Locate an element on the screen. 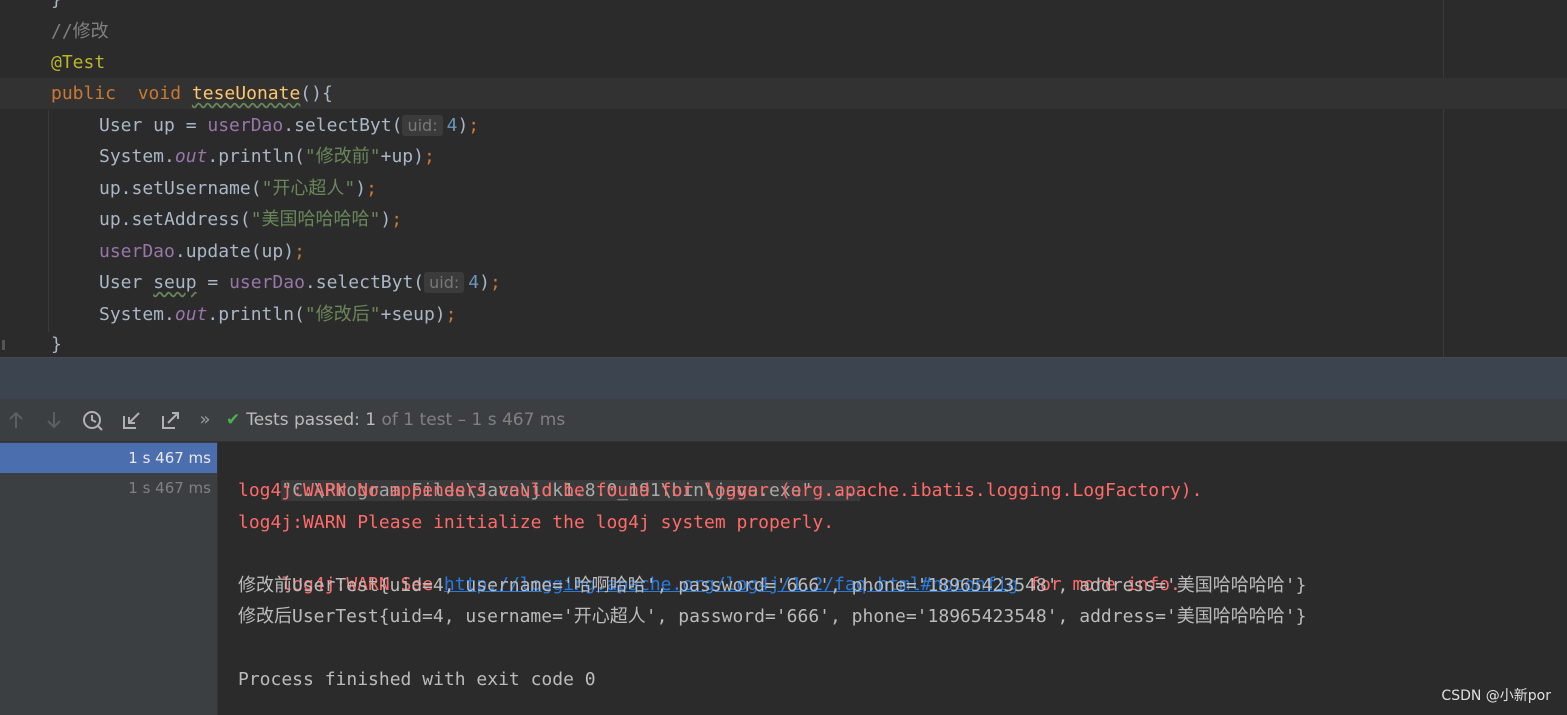 This screenshot has width=1567, height=715. method-call: up.setAddress( is located at coordinates (175, 219).